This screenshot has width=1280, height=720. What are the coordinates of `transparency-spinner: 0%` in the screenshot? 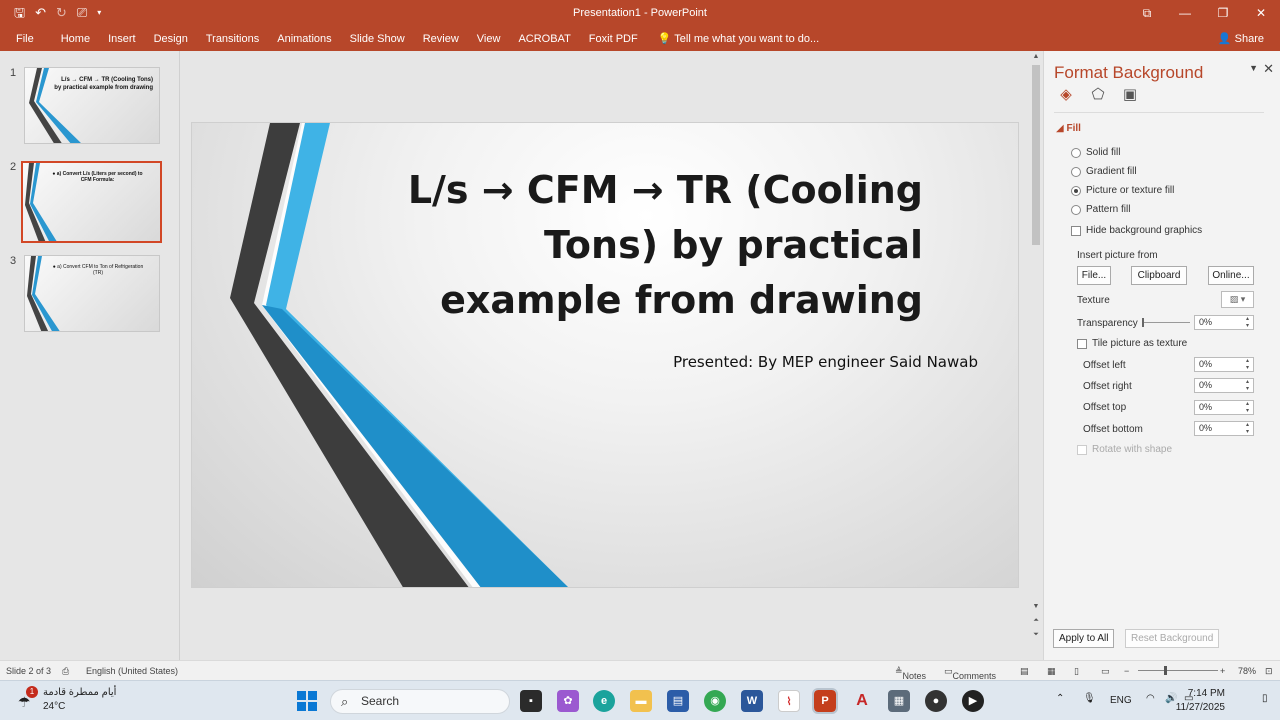 It's located at (1224, 322).